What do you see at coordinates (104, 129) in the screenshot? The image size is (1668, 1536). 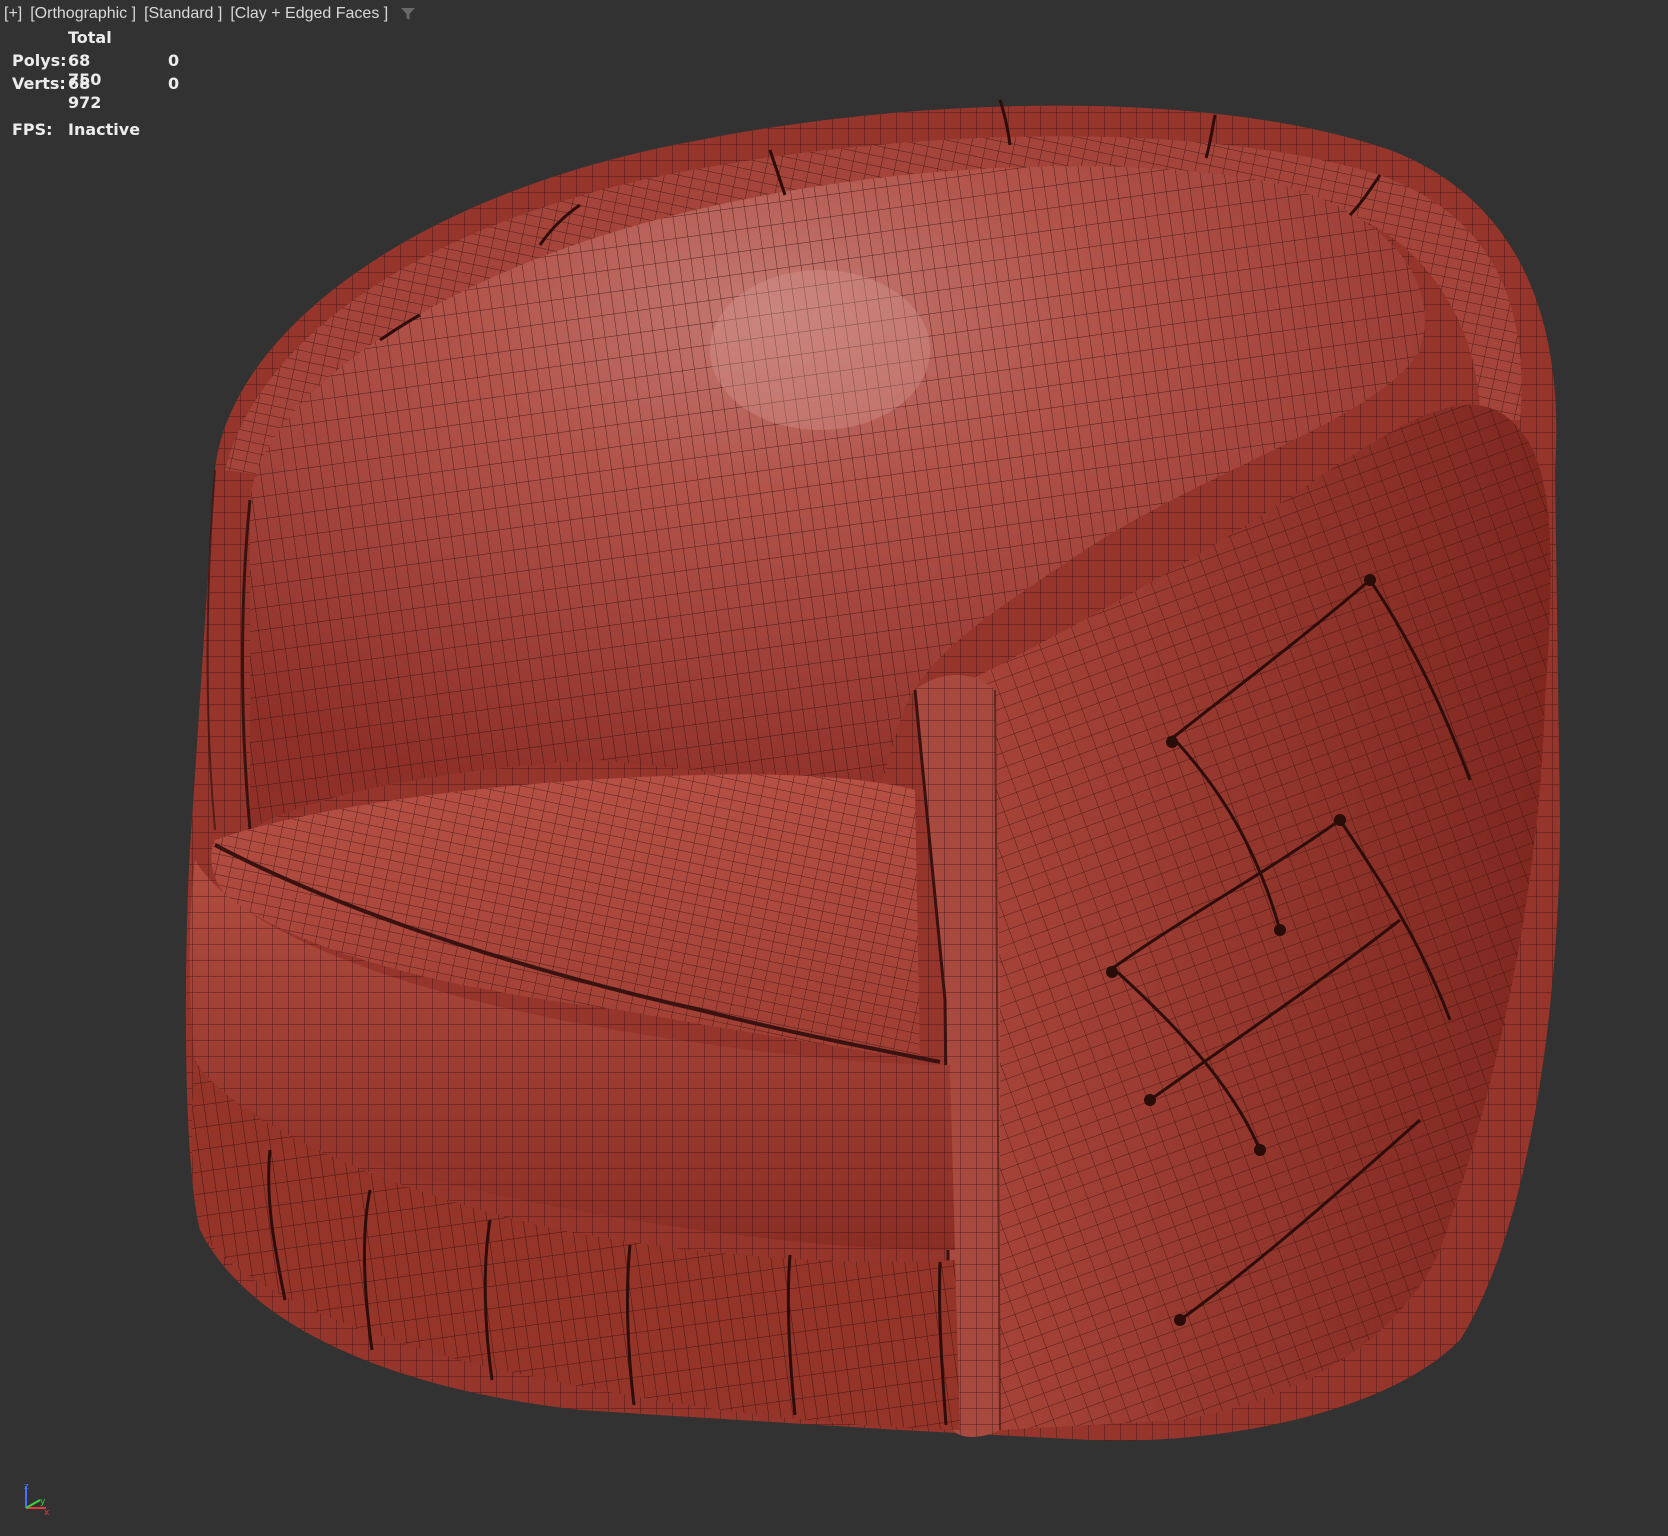 I see `fps-value: Inactive` at bounding box center [104, 129].